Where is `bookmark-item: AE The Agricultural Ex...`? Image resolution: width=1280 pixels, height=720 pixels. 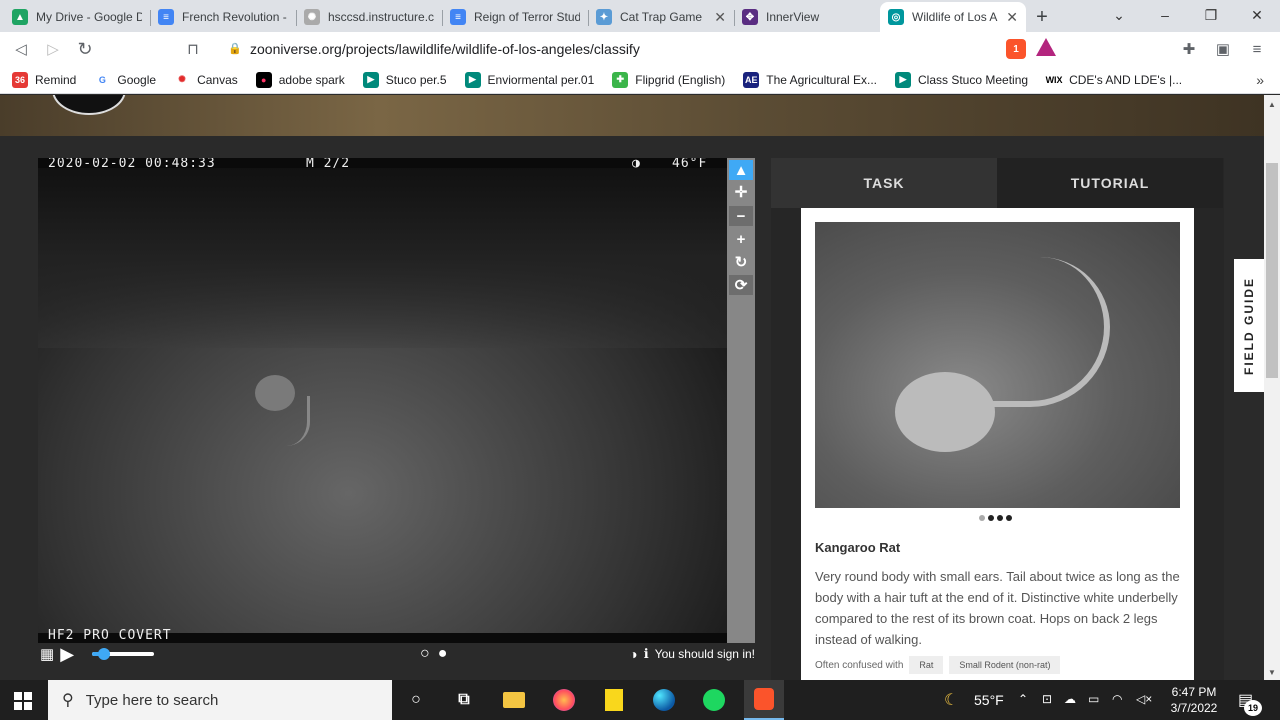
bookmark-item: AE The Agricultural Ex... is located at coordinates (810, 79).